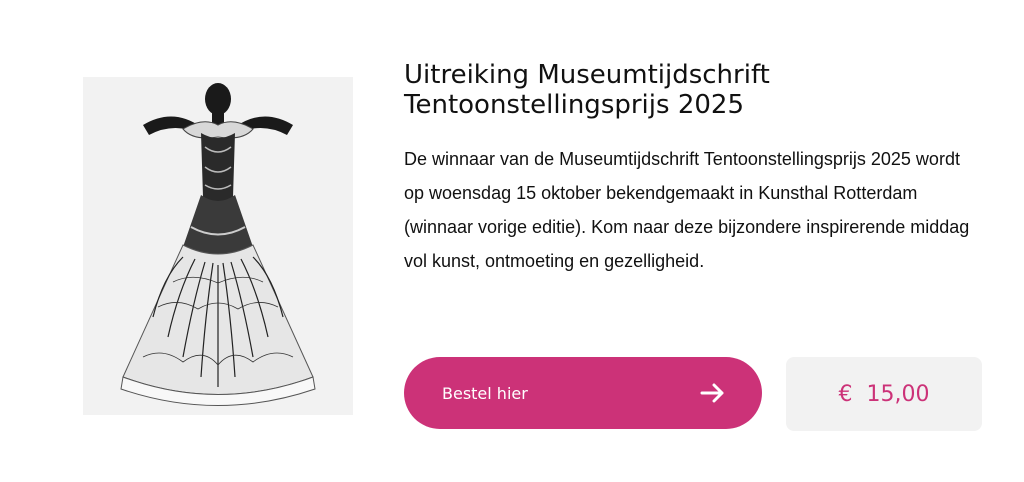  Describe the element at coordinates (713, 393) in the screenshot. I see `arrow-right-icon` at that location.